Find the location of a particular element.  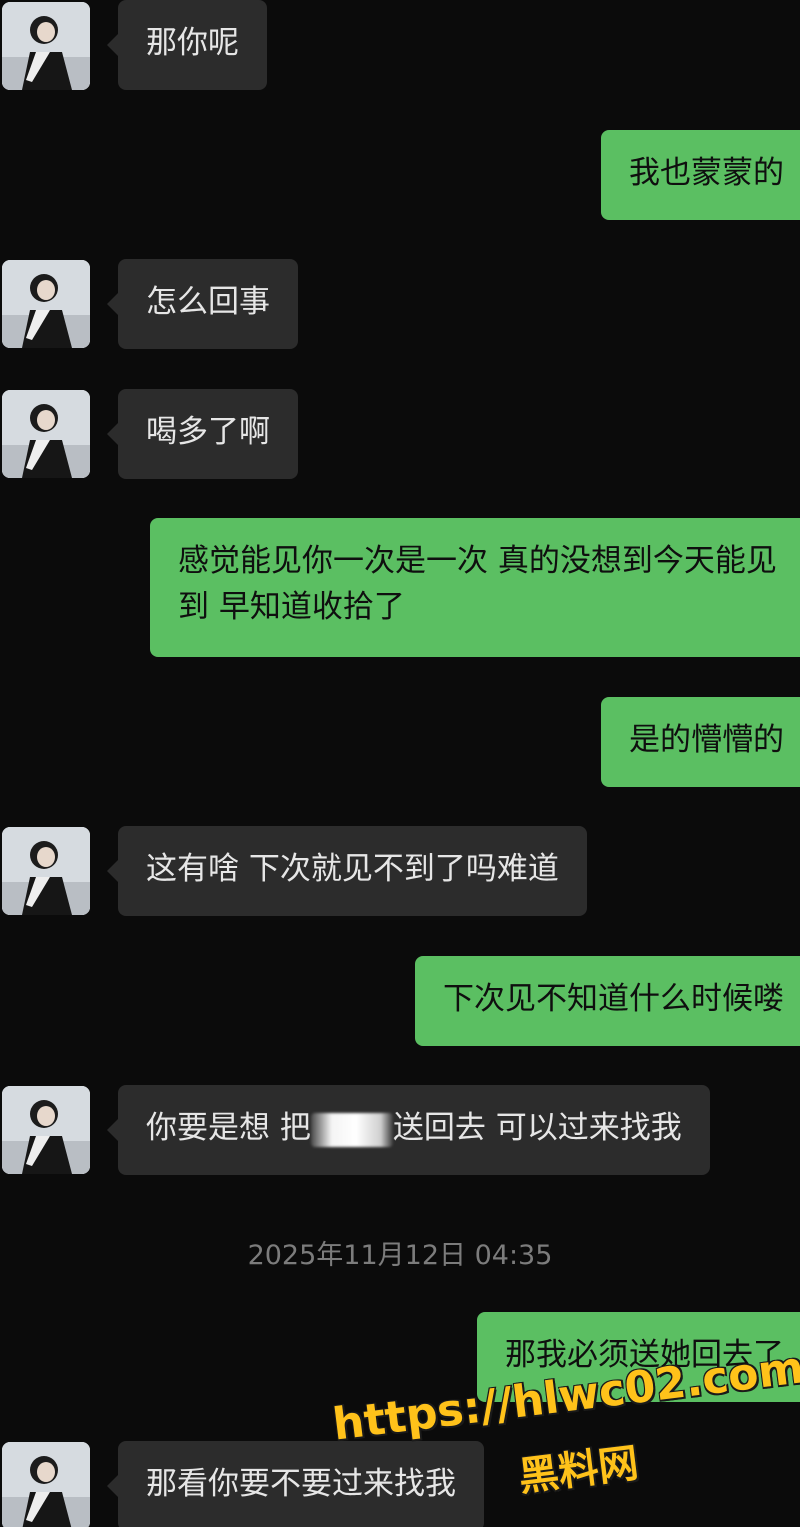

message-bubble-incoming: 喝多了啊 is located at coordinates (202, 434).